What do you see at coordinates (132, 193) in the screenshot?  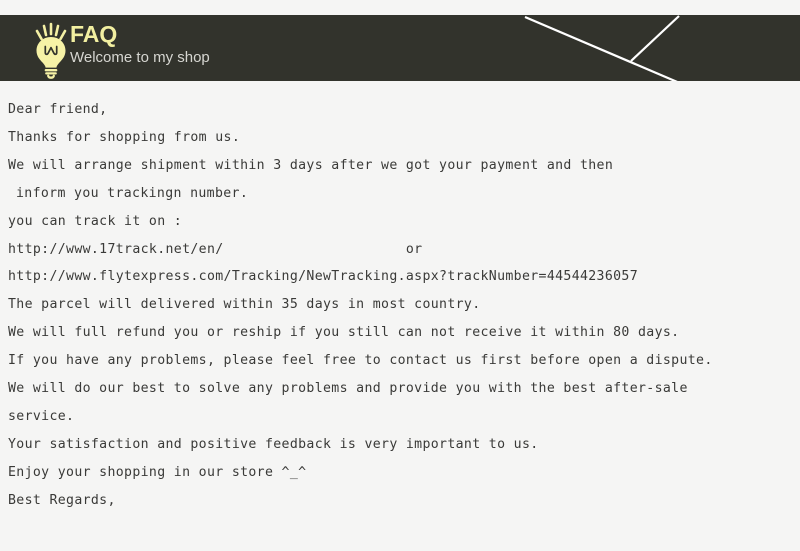 I see `faq-text-line: inform you trackingn number.` at bounding box center [132, 193].